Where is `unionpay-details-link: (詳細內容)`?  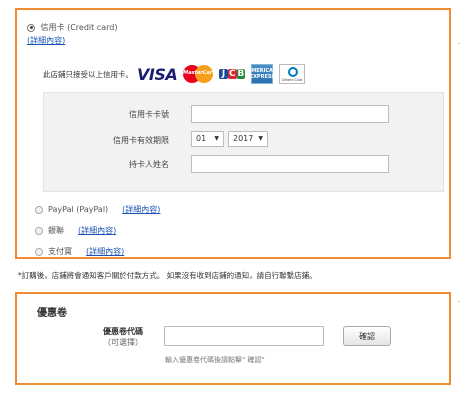
unionpay-details-link: (詳細內容) is located at coordinates (97, 230).